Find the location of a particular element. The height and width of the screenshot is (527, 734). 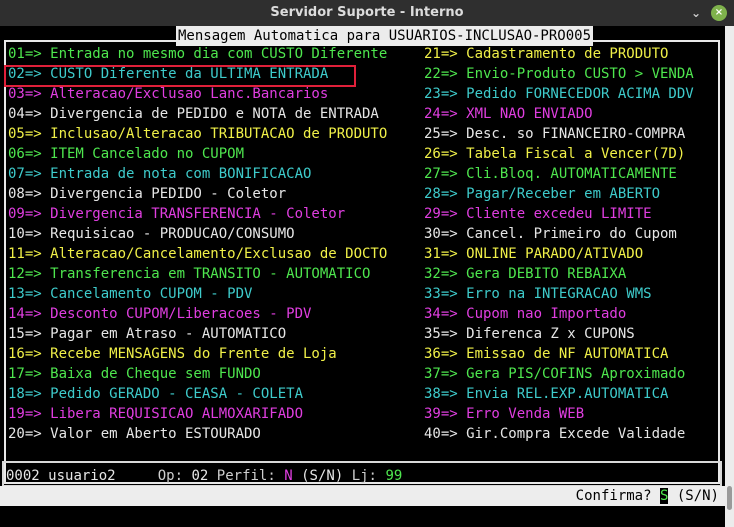

menu-item: 15=> Pagar em Atraso - AUTOMATICO is located at coordinates (147, 334).